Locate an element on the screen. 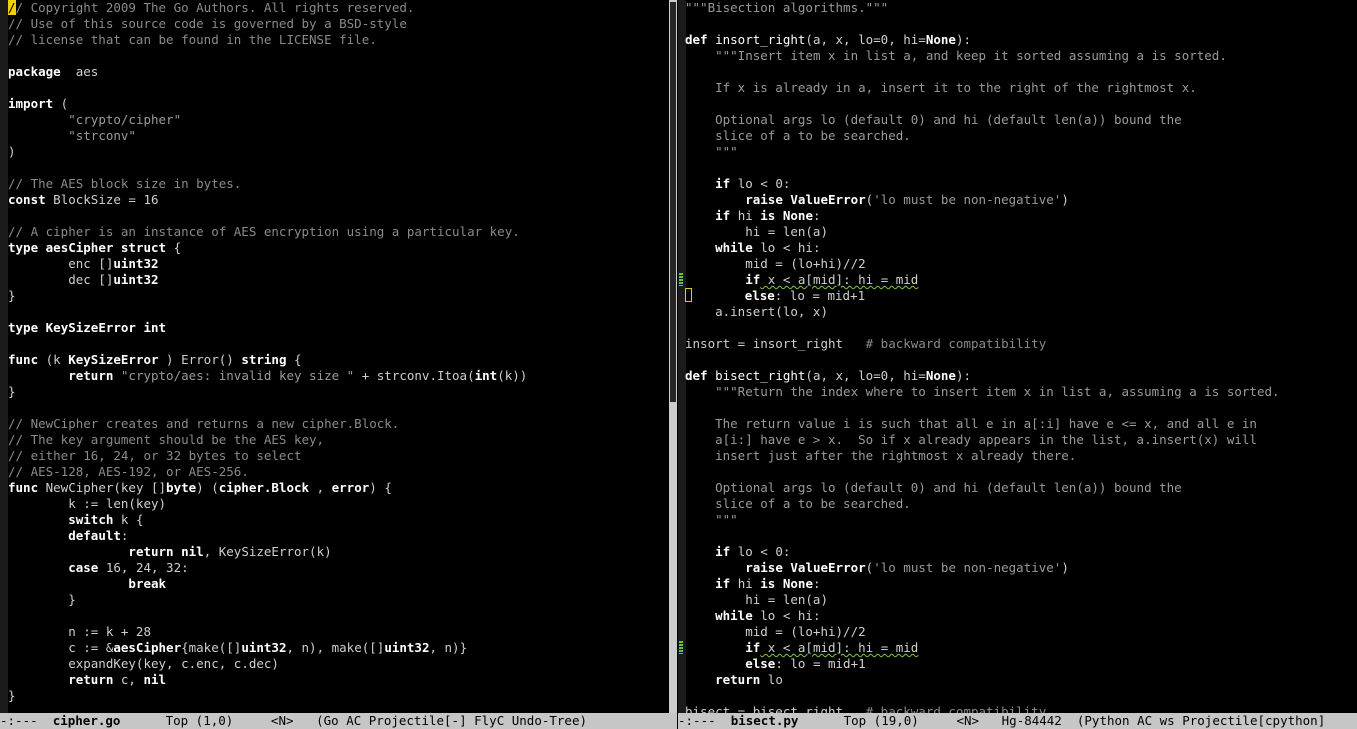 The width and height of the screenshot is (1357, 729). left-scrollbar is located at coordinates (673, 356).